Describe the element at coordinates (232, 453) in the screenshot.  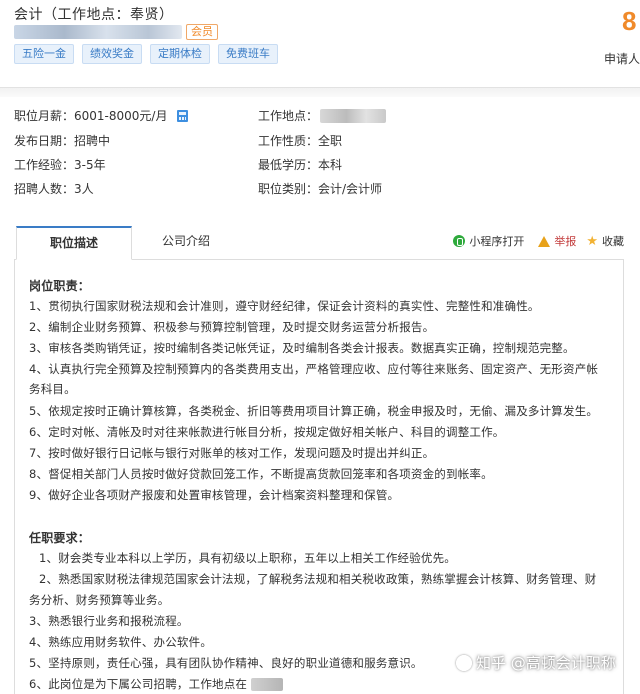
I see `duty-line: 7、按时做好银行日记帐与银行对账单的核对工作，发现问题及时提出并纠正。` at that location.